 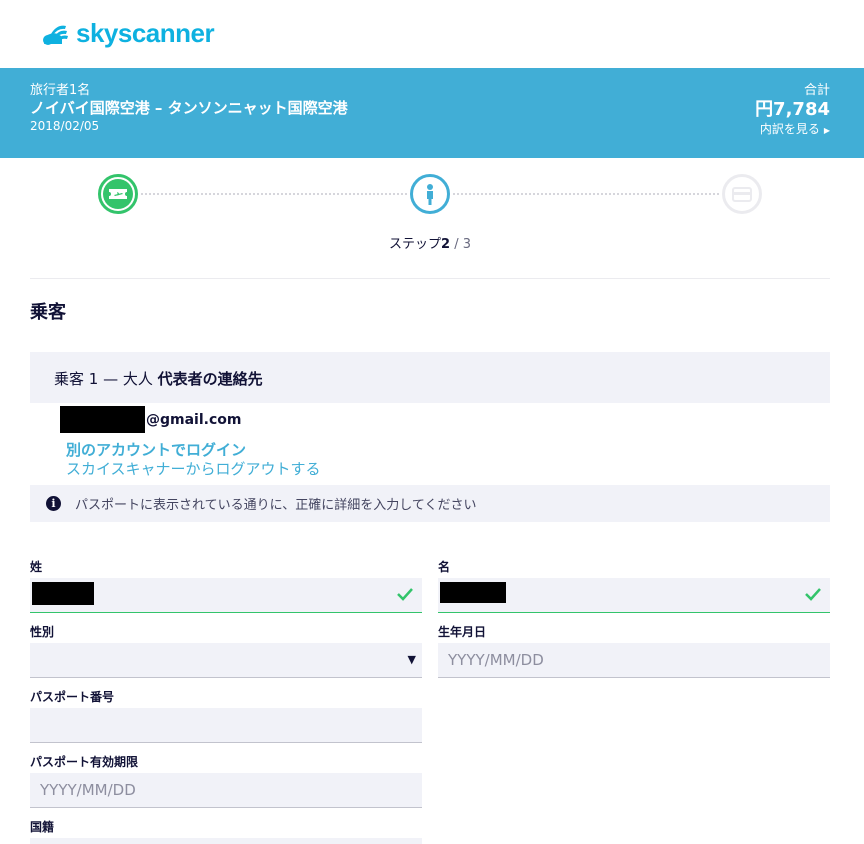 What do you see at coordinates (156, 449) in the screenshot?
I see `login-other-account-link: 別のアカウントでログイン` at bounding box center [156, 449].